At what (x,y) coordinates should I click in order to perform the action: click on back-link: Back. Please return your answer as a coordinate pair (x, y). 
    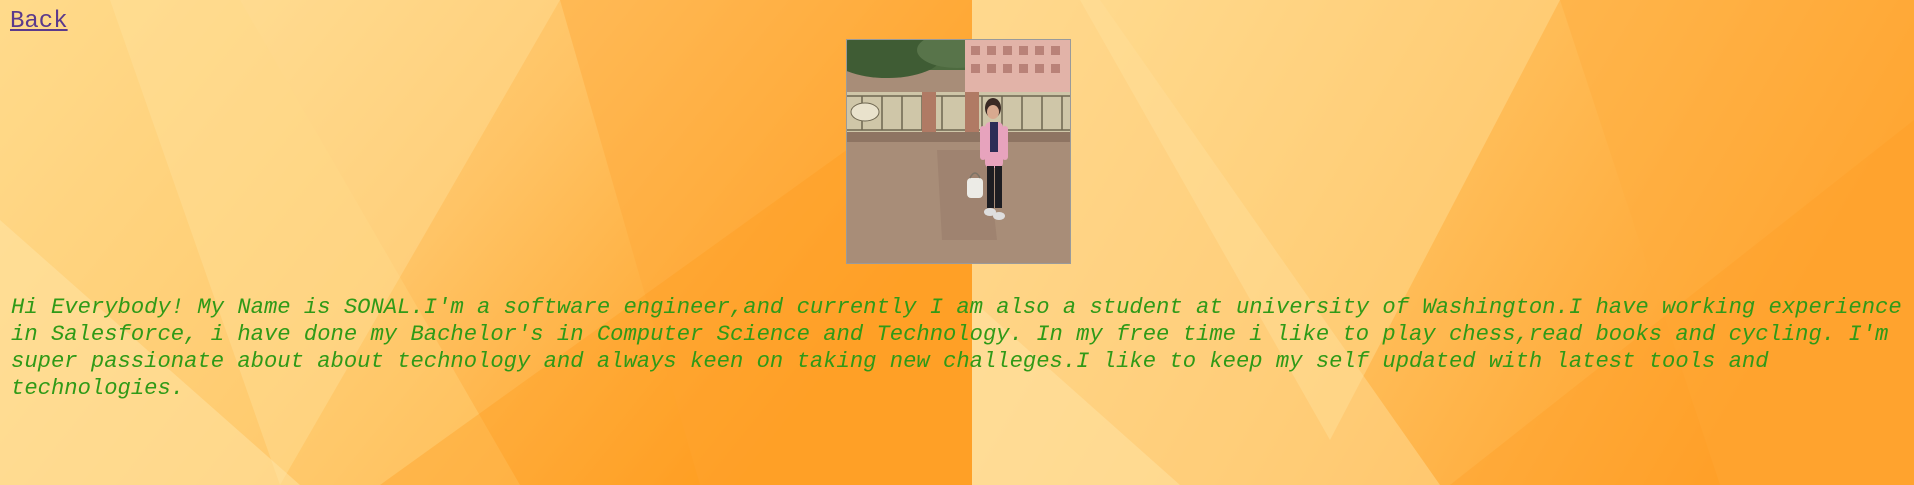
    Looking at the image, I should click on (39, 22).